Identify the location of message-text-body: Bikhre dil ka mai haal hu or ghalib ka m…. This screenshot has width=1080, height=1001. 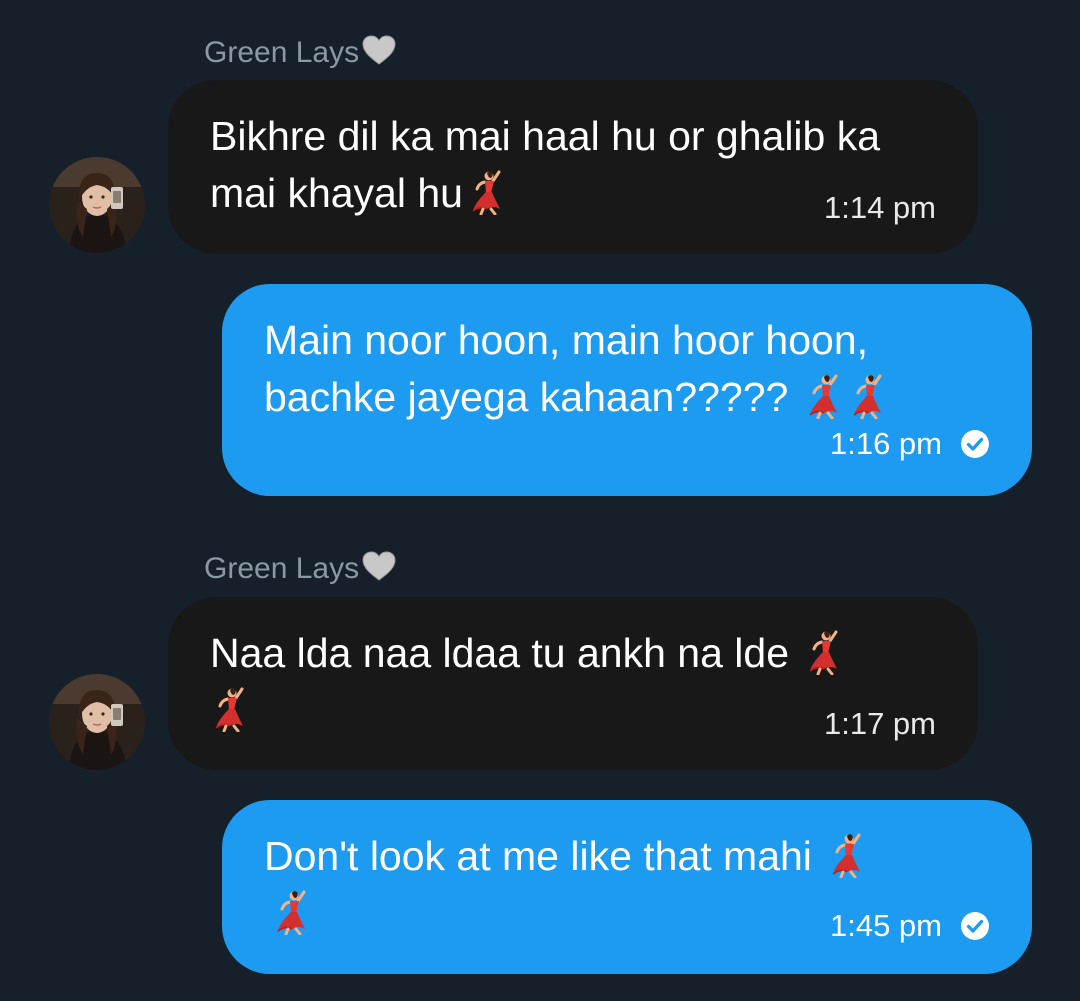
(551, 164).